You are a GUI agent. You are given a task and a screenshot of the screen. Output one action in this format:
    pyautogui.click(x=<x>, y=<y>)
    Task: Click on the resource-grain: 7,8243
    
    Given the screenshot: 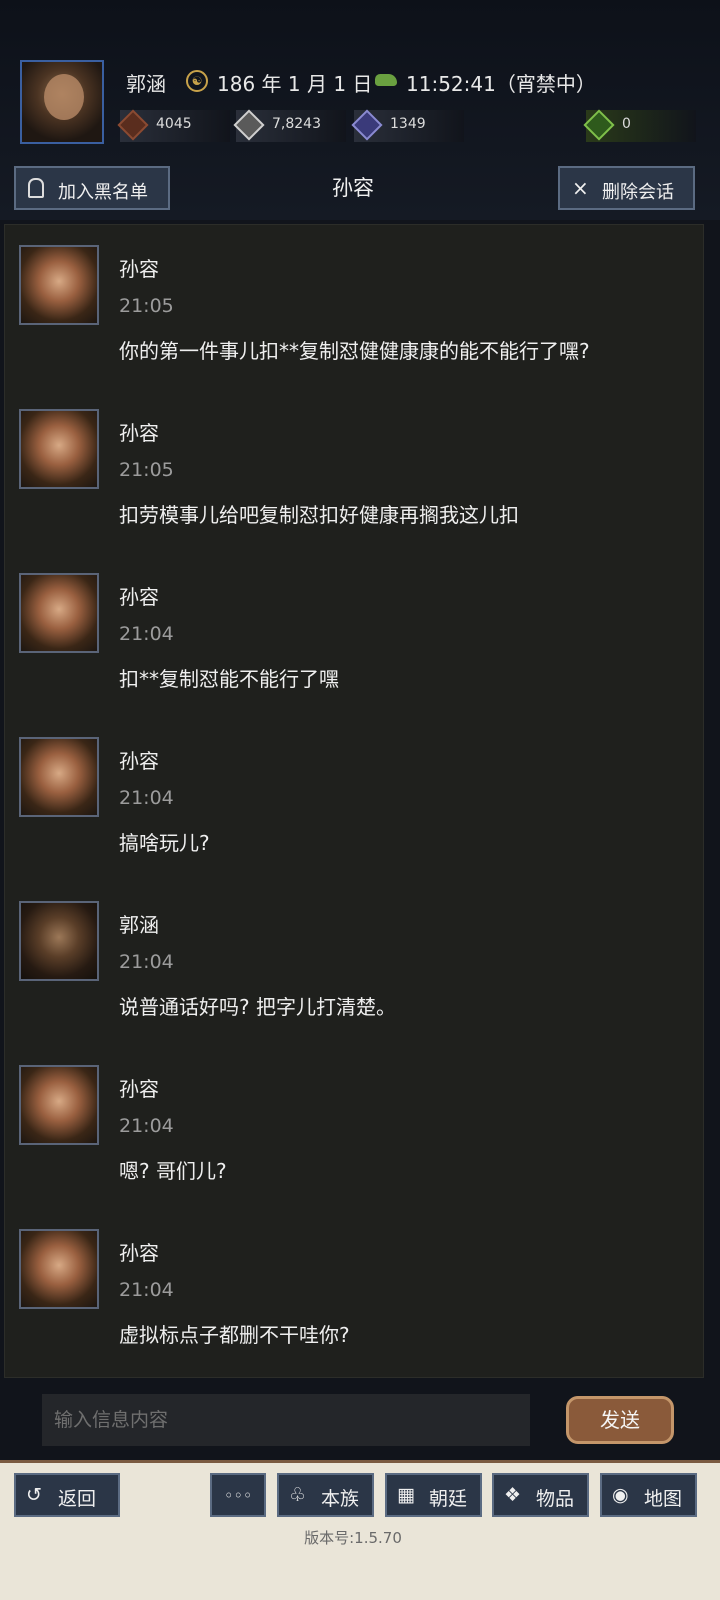 What is the action you would take?
    pyautogui.click(x=289, y=125)
    